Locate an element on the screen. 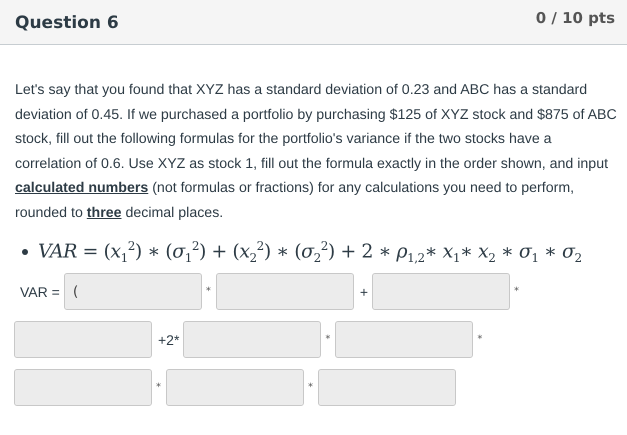 This screenshot has width=627, height=435. formula-label: + is located at coordinates (364, 292).